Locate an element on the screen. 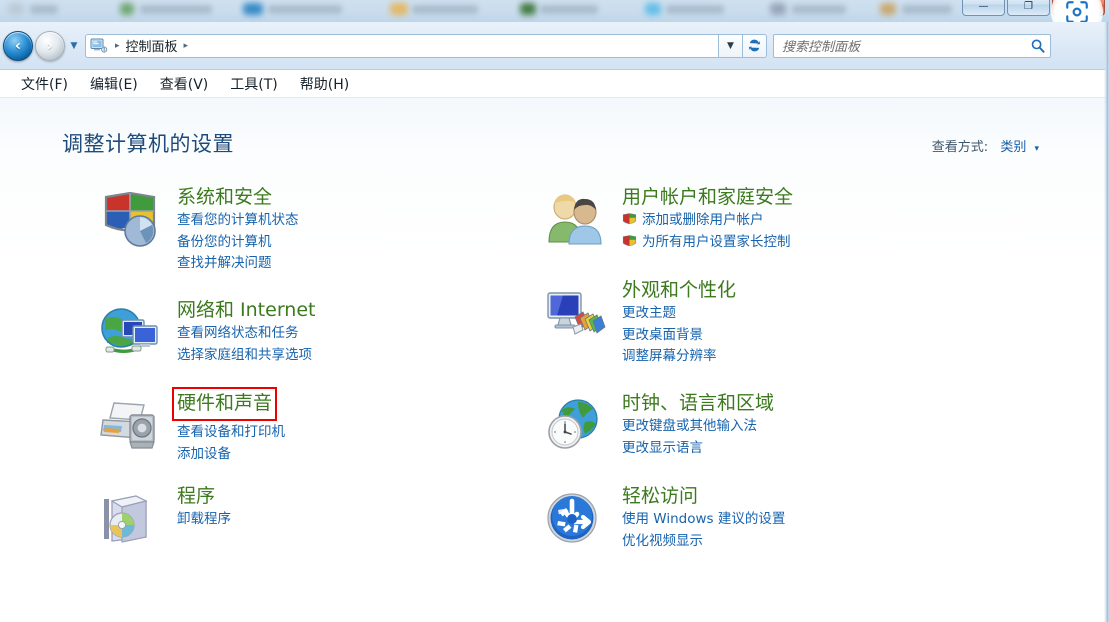 This screenshot has height=622, width=1109. back-button: ‹ is located at coordinates (18, 45).